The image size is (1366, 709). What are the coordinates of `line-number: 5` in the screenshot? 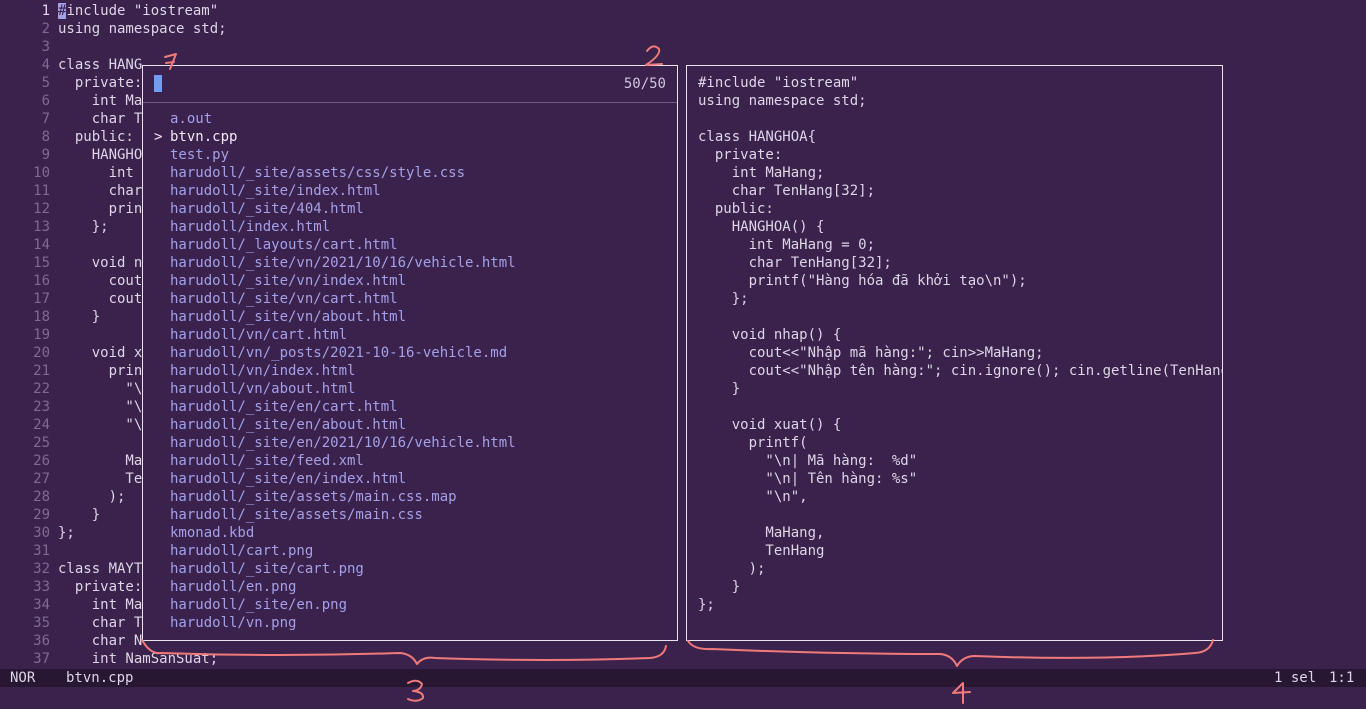 It's located at (45, 83).